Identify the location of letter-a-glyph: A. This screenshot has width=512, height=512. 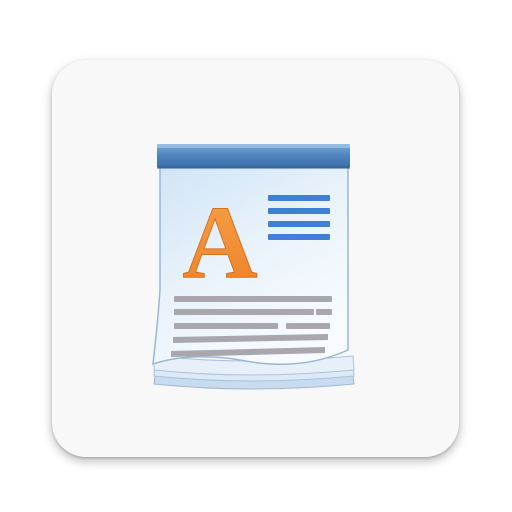
(219, 242).